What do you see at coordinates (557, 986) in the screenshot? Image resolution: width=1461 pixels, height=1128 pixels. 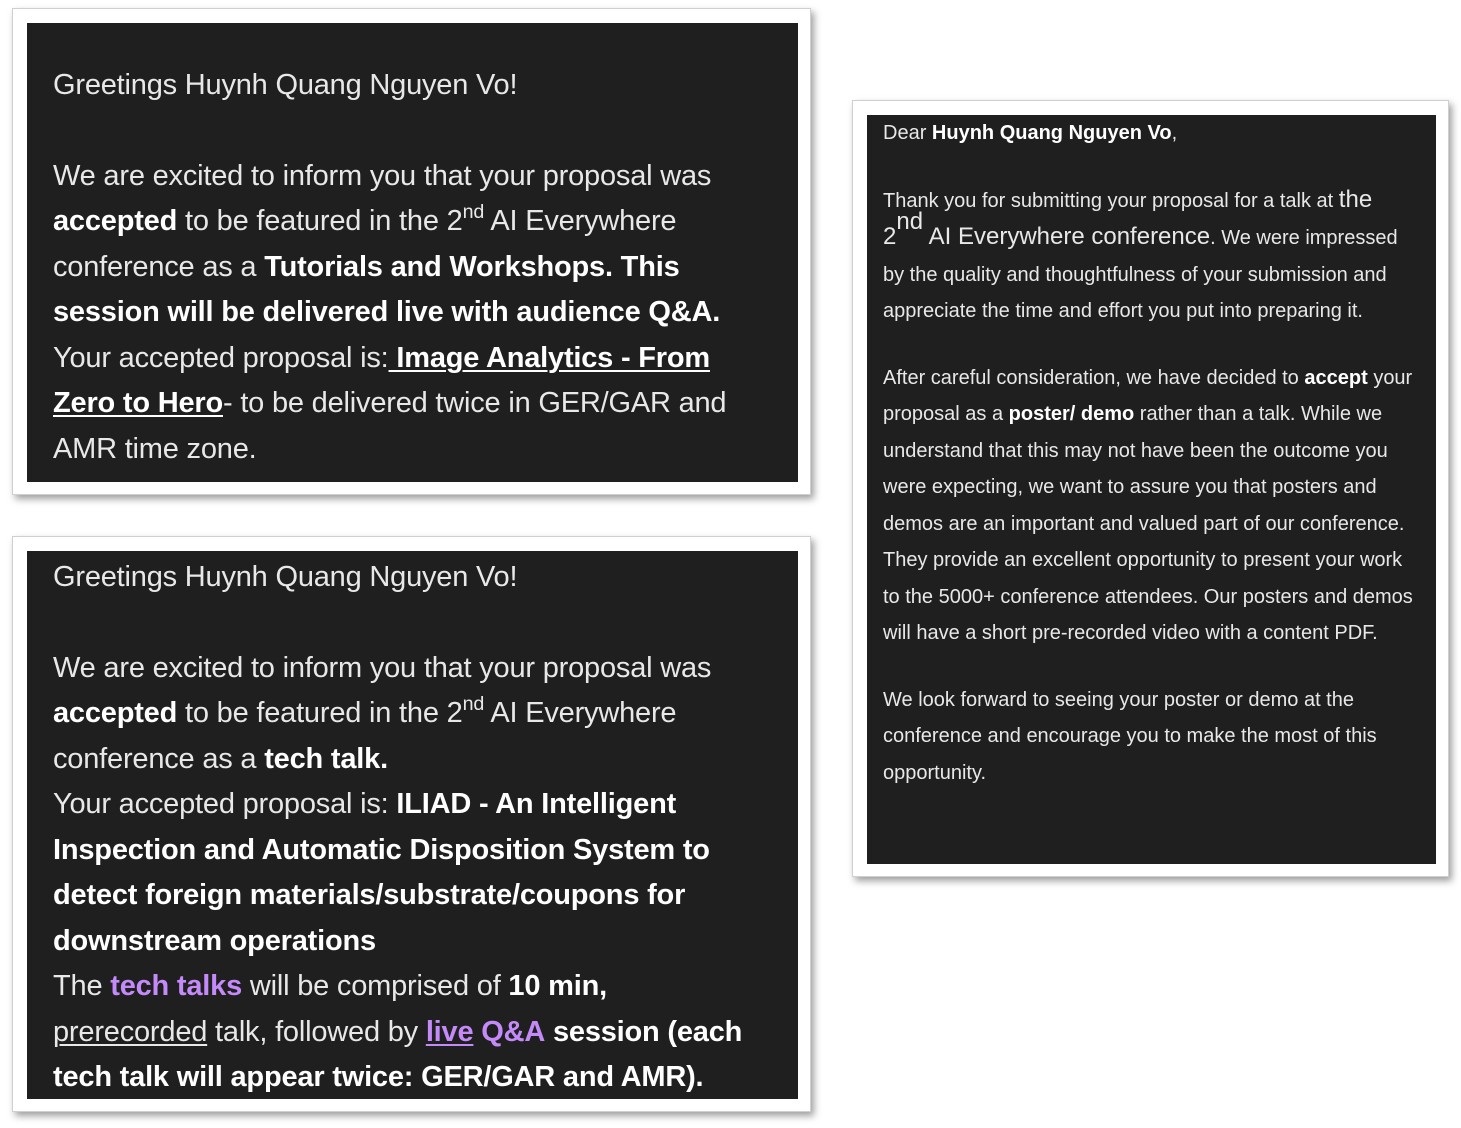 I see `duration-text: 10 min,` at bounding box center [557, 986].